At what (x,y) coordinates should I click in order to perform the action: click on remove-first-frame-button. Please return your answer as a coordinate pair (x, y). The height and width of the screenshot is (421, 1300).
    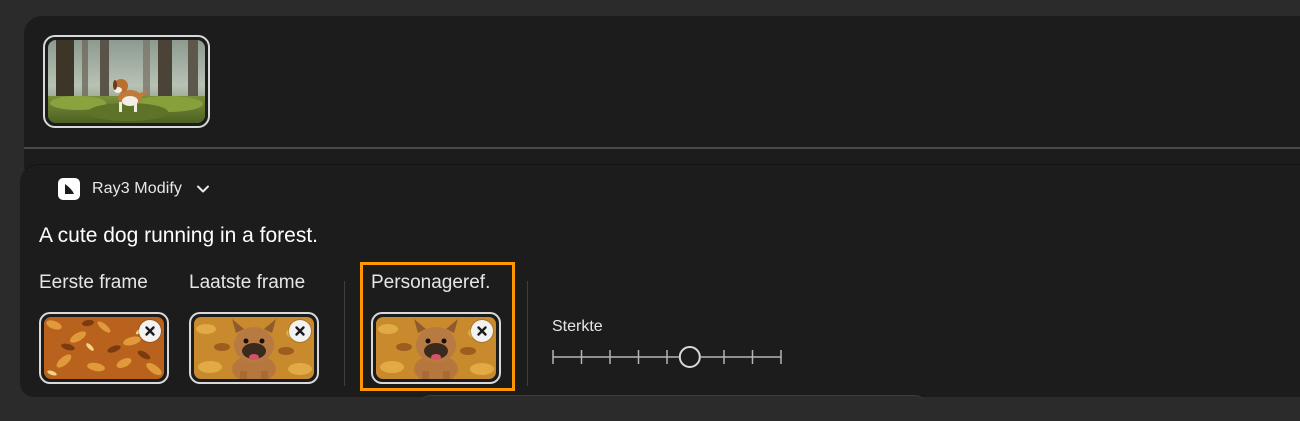
    Looking at the image, I should click on (150, 331).